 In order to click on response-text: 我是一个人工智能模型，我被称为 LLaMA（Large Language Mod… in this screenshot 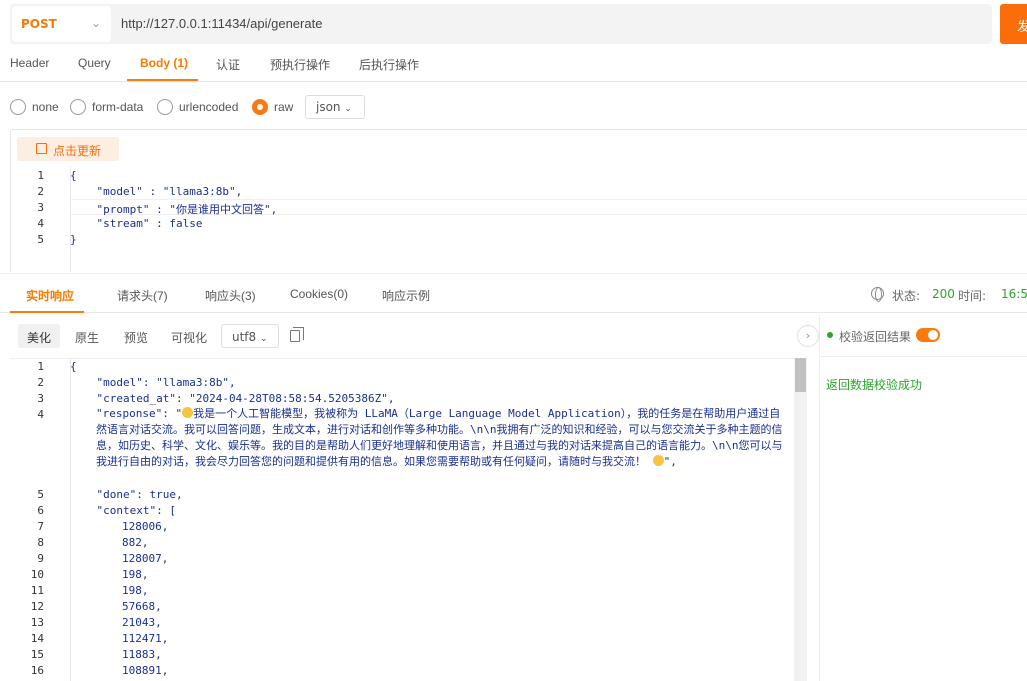, I will do `click(439, 437)`.